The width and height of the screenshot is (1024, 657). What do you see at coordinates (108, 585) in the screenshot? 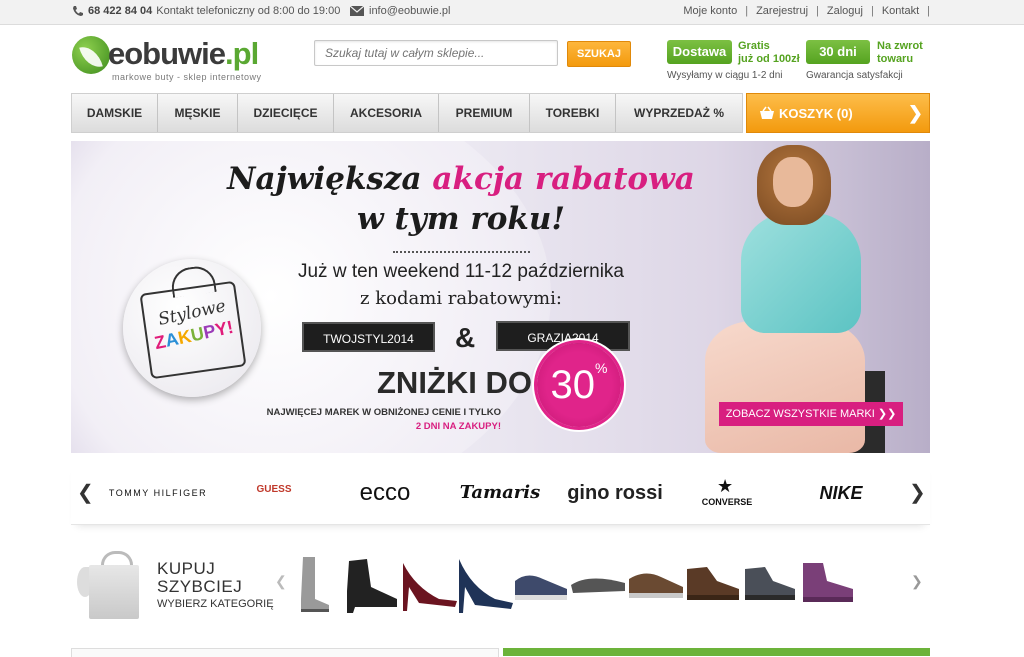
I see `shopping-bag-icon` at bounding box center [108, 585].